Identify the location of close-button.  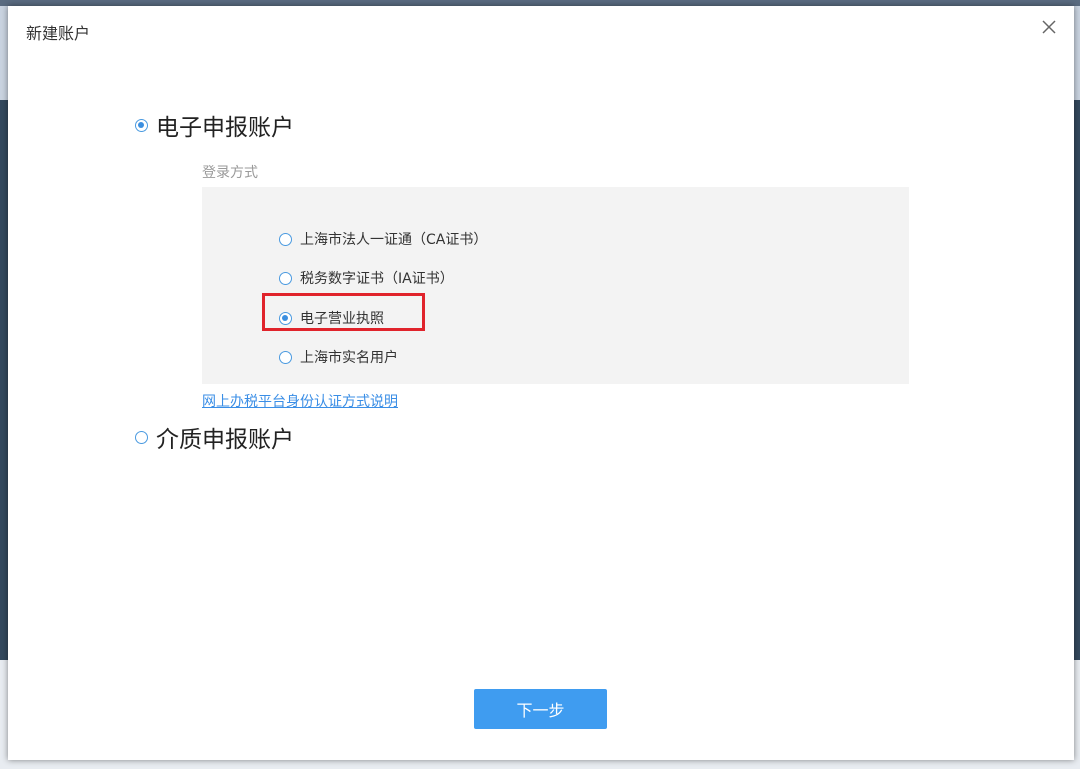
(1049, 27).